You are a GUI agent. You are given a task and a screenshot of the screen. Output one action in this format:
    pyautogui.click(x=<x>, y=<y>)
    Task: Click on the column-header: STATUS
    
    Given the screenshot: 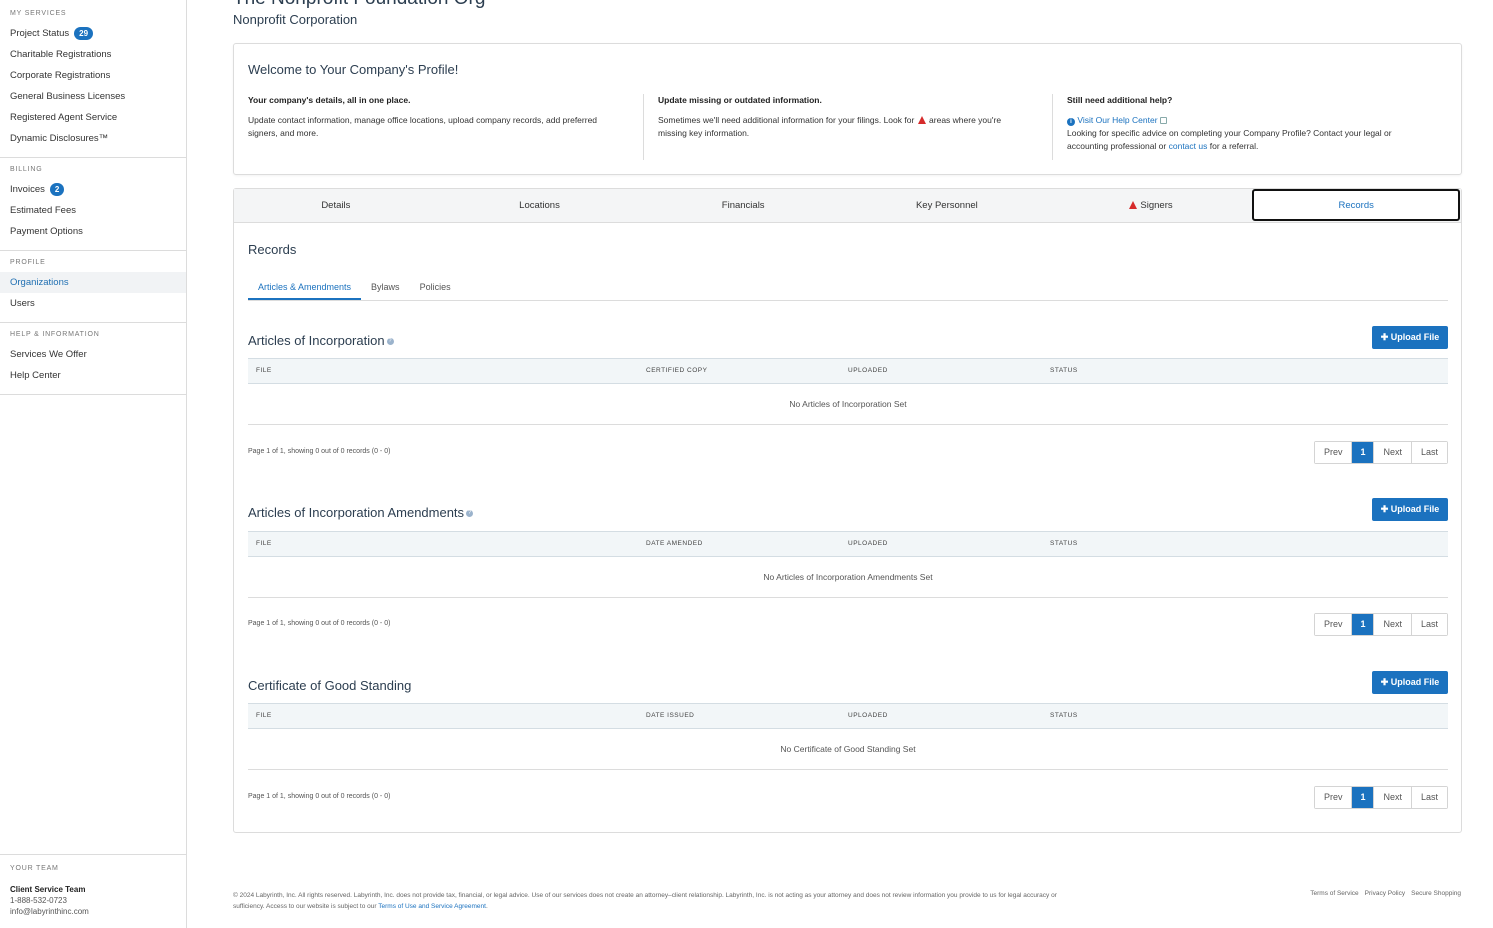 What is the action you would take?
    pyautogui.click(x=1064, y=370)
    